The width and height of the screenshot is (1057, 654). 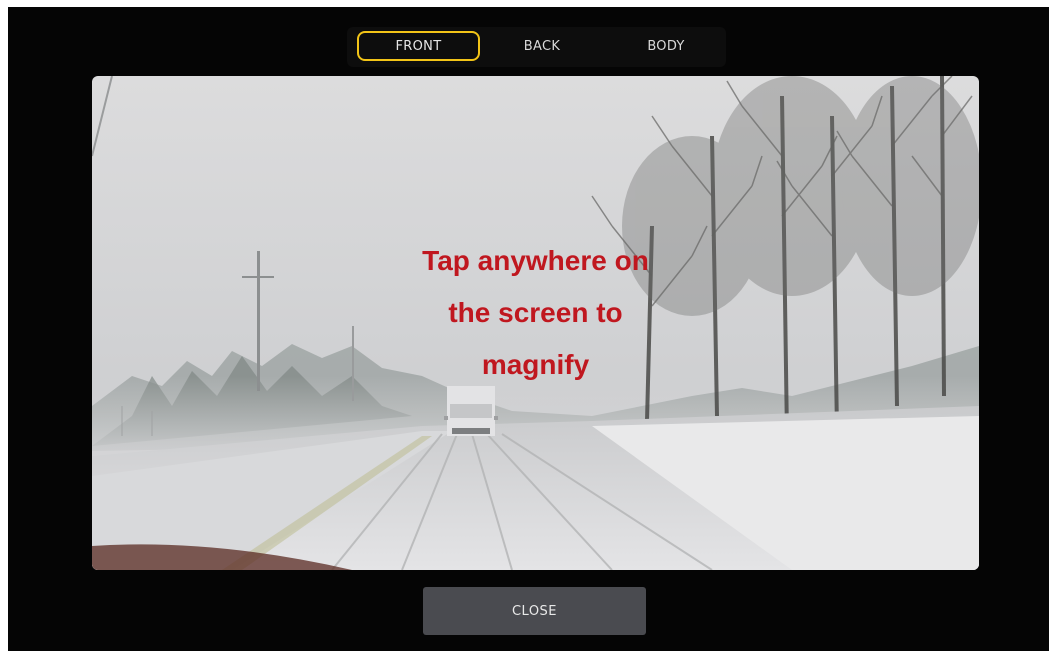 What do you see at coordinates (418, 46) in the screenshot?
I see `tab-front: FRONT` at bounding box center [418, 46].